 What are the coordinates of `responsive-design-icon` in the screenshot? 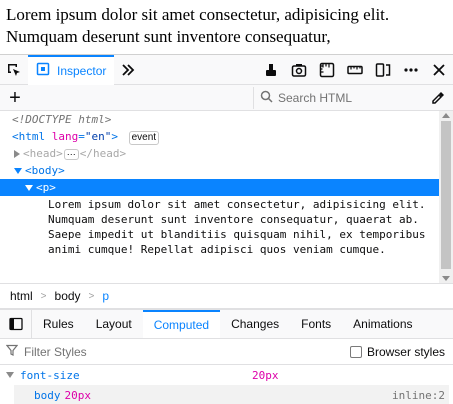 It's located at (383, 70).